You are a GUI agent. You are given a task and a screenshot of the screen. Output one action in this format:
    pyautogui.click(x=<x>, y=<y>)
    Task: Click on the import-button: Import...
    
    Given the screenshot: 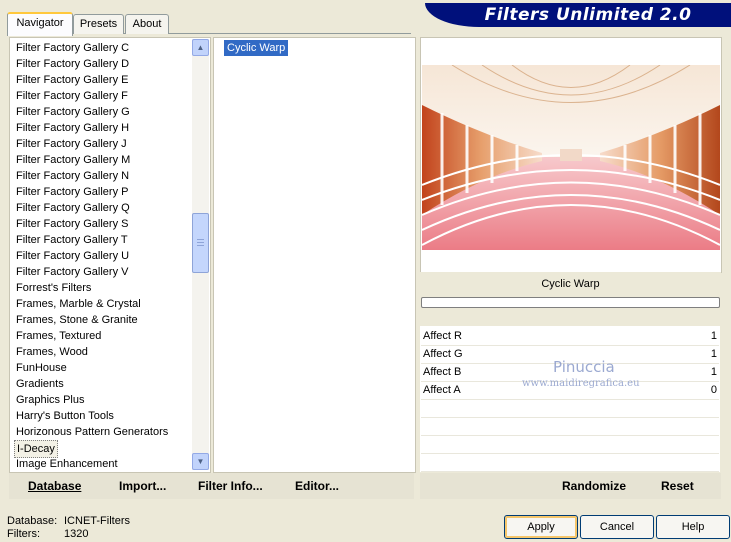 What is the action you would take?
    pyautogui.click(x=142, y=486)
    